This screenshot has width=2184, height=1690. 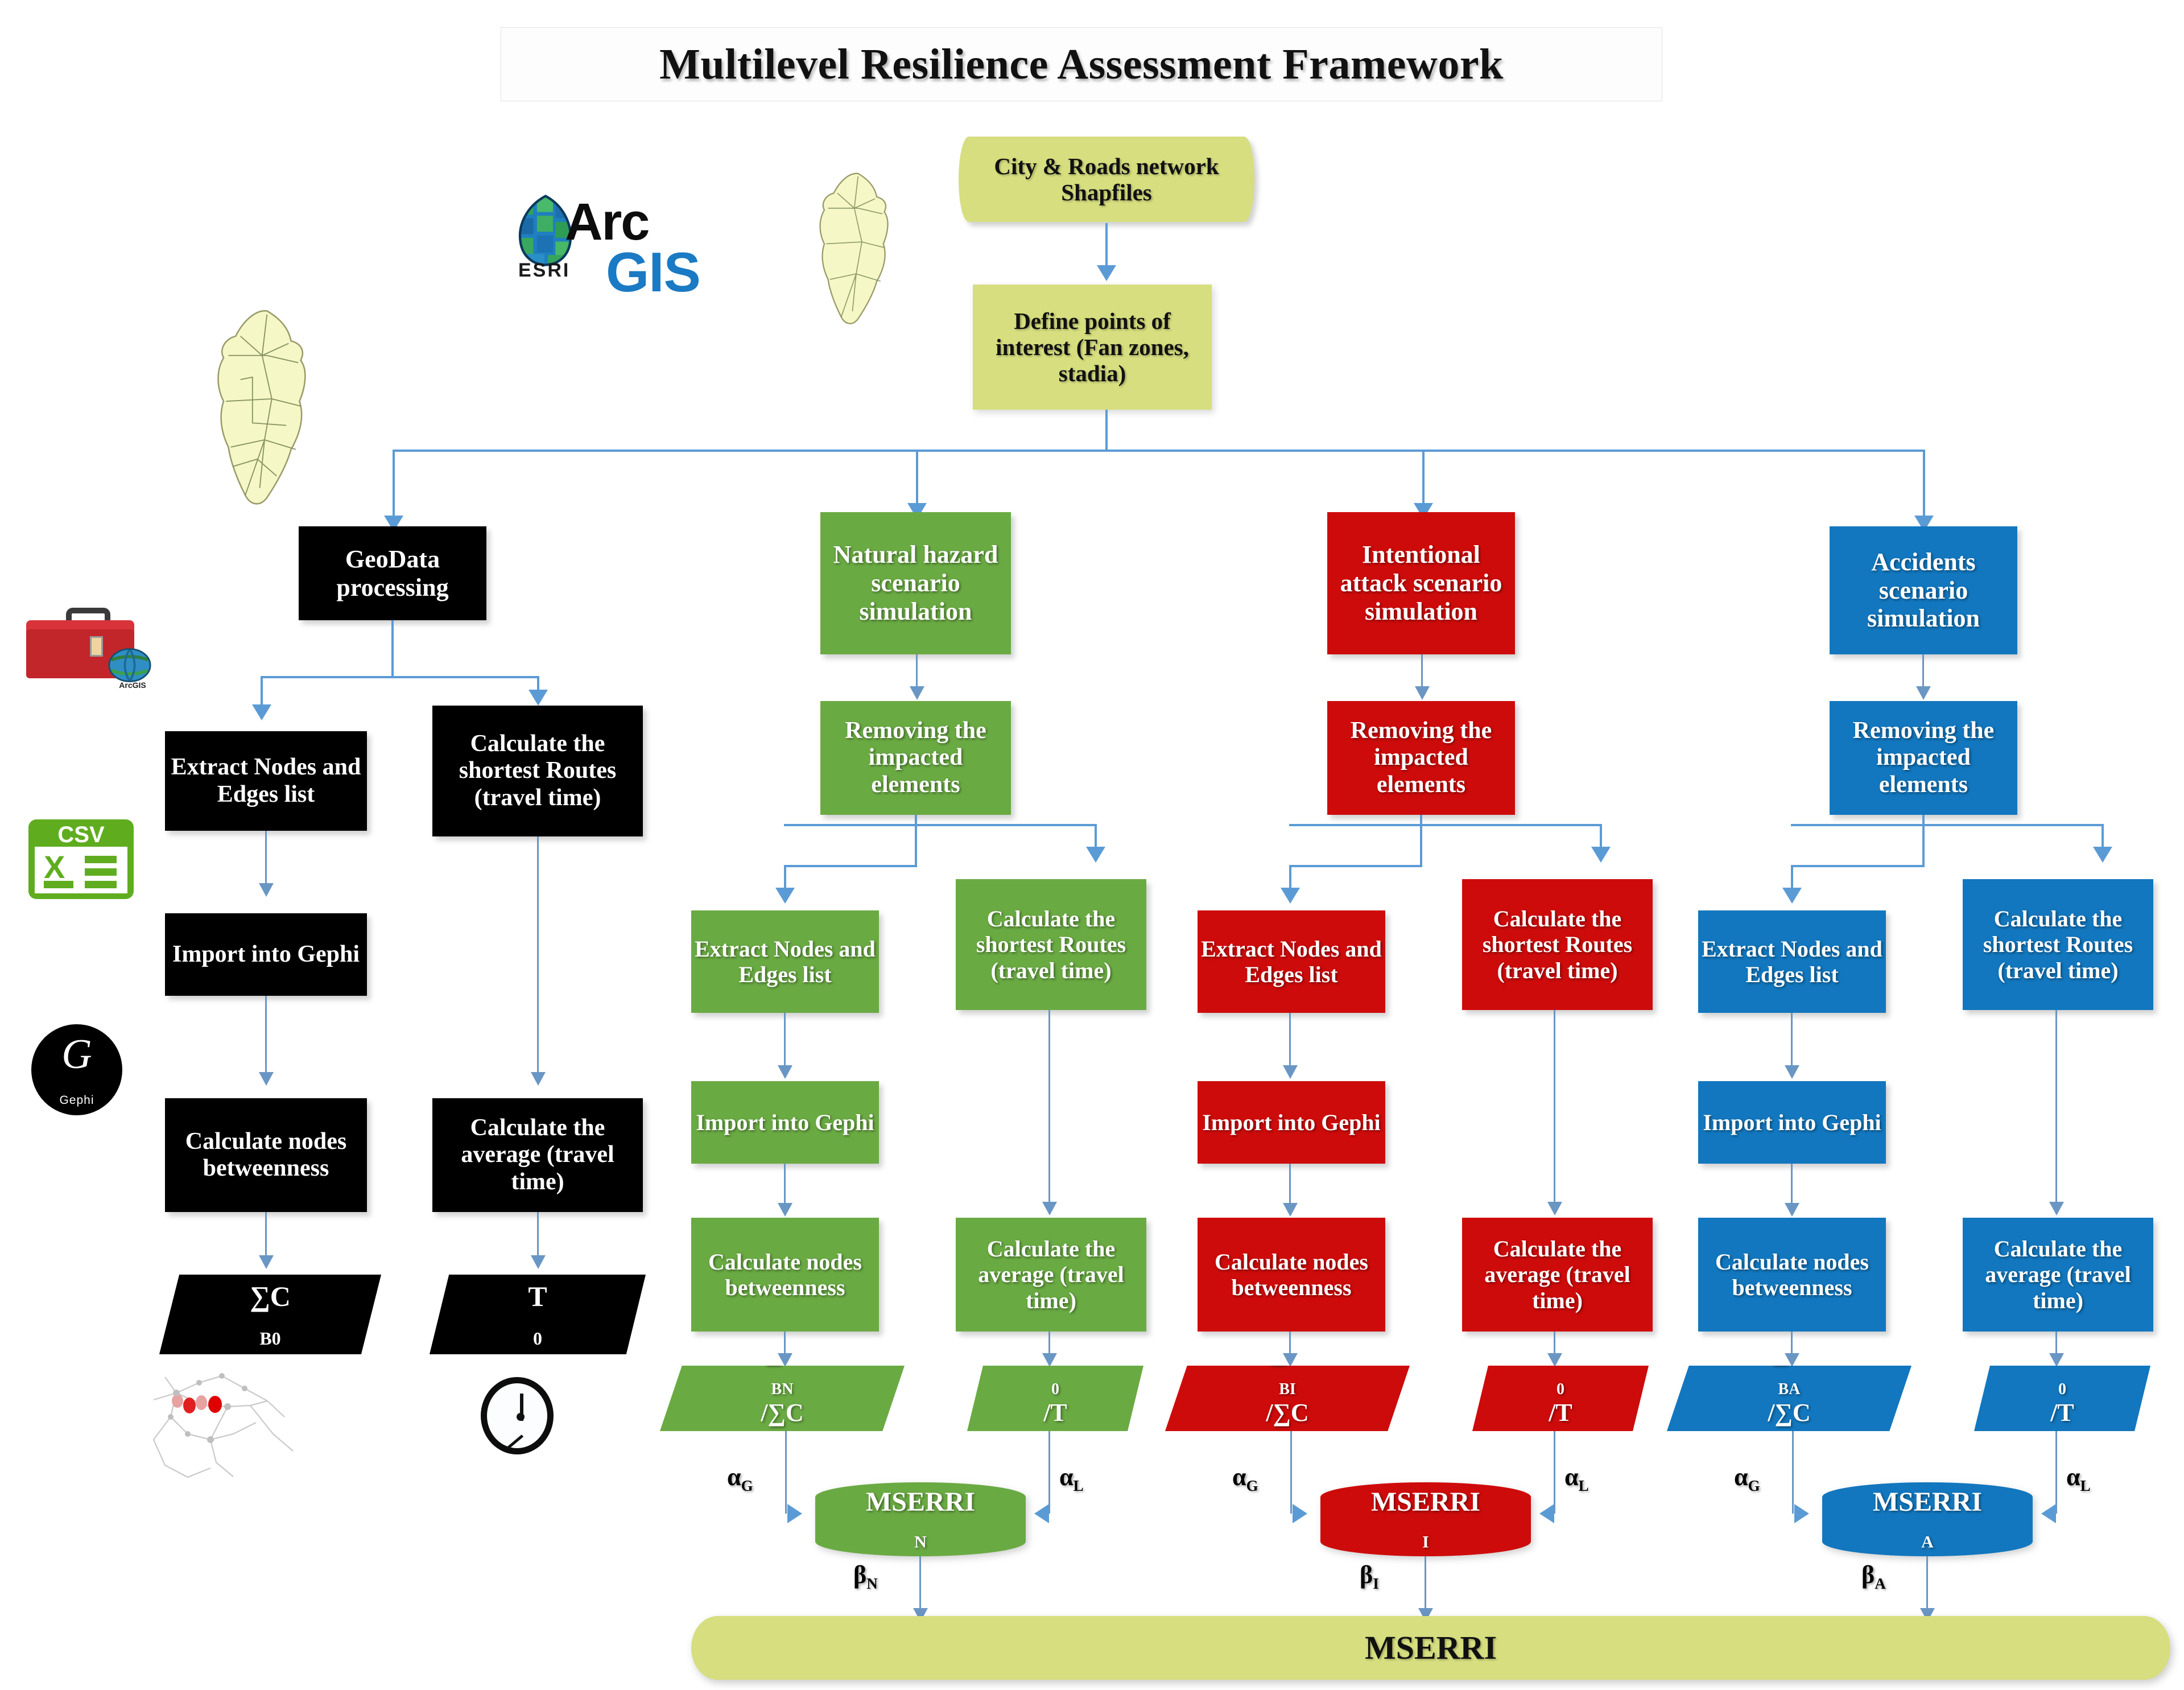 I want to click on node-baseline-result-cb0-label: ∑C, so click(x=270, y=1296).